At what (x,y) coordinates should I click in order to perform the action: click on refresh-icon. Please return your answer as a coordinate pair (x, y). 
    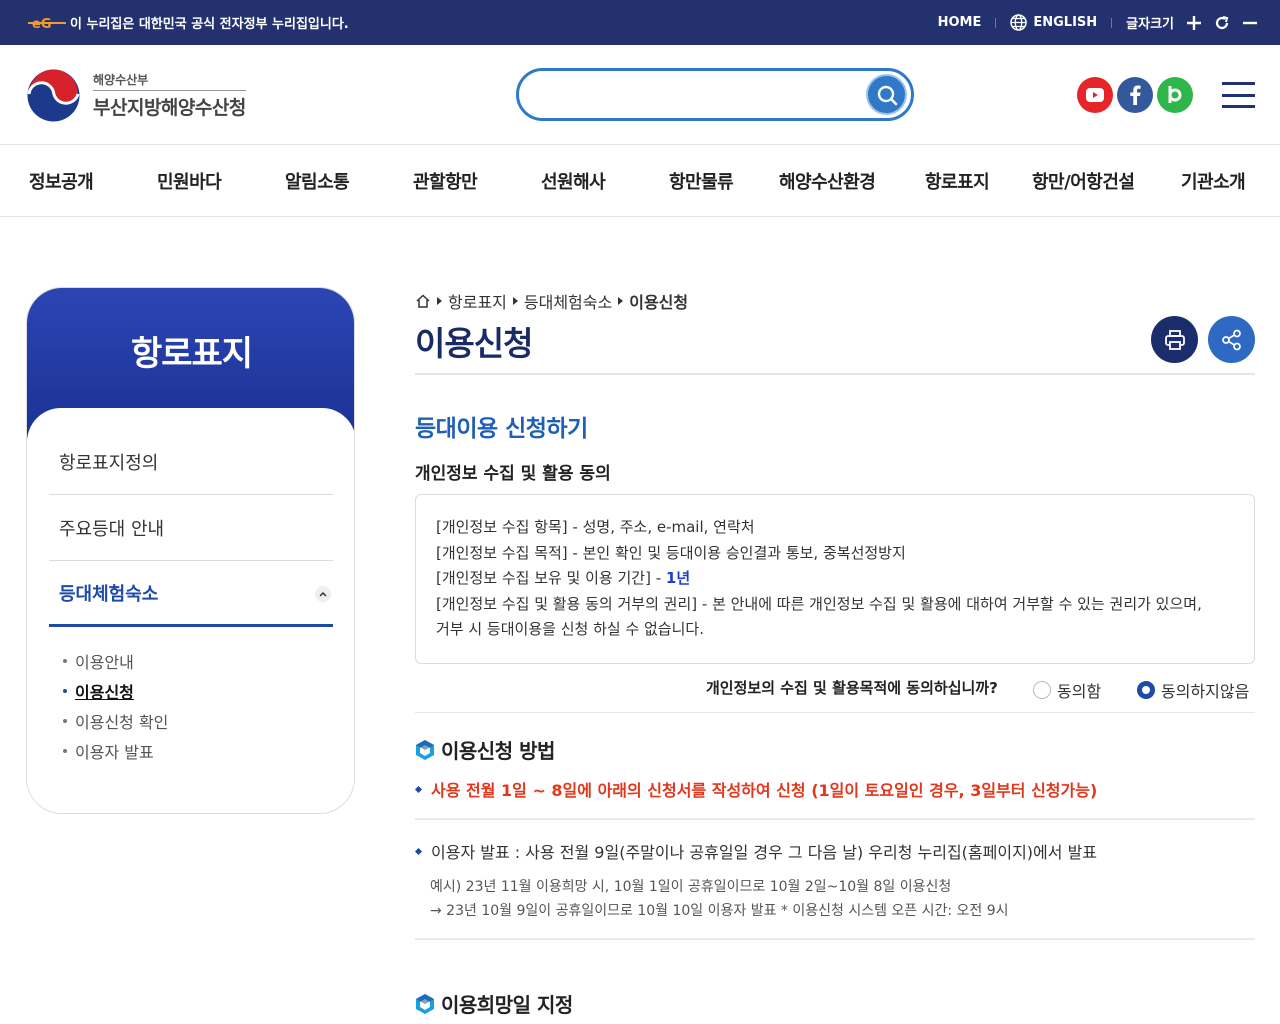
    Looking at the image, I should click on (1222, 22).